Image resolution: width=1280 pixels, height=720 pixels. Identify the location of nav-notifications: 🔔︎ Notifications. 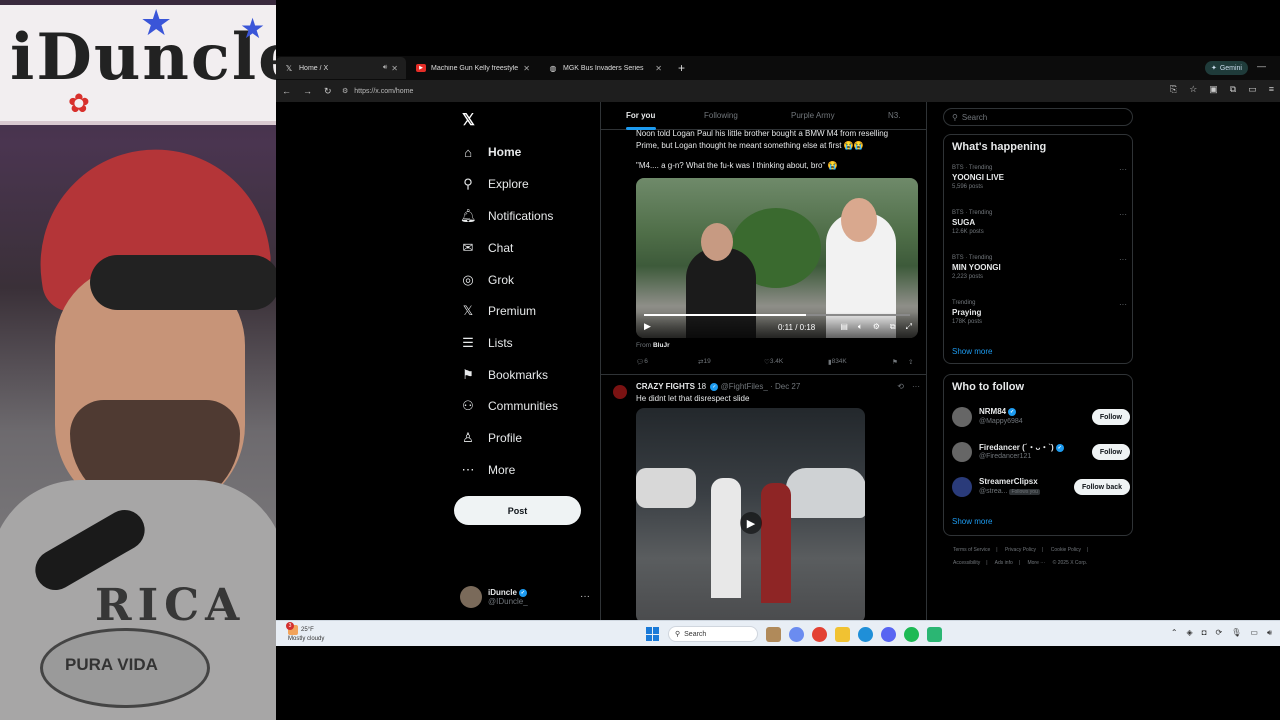
(506, 216).